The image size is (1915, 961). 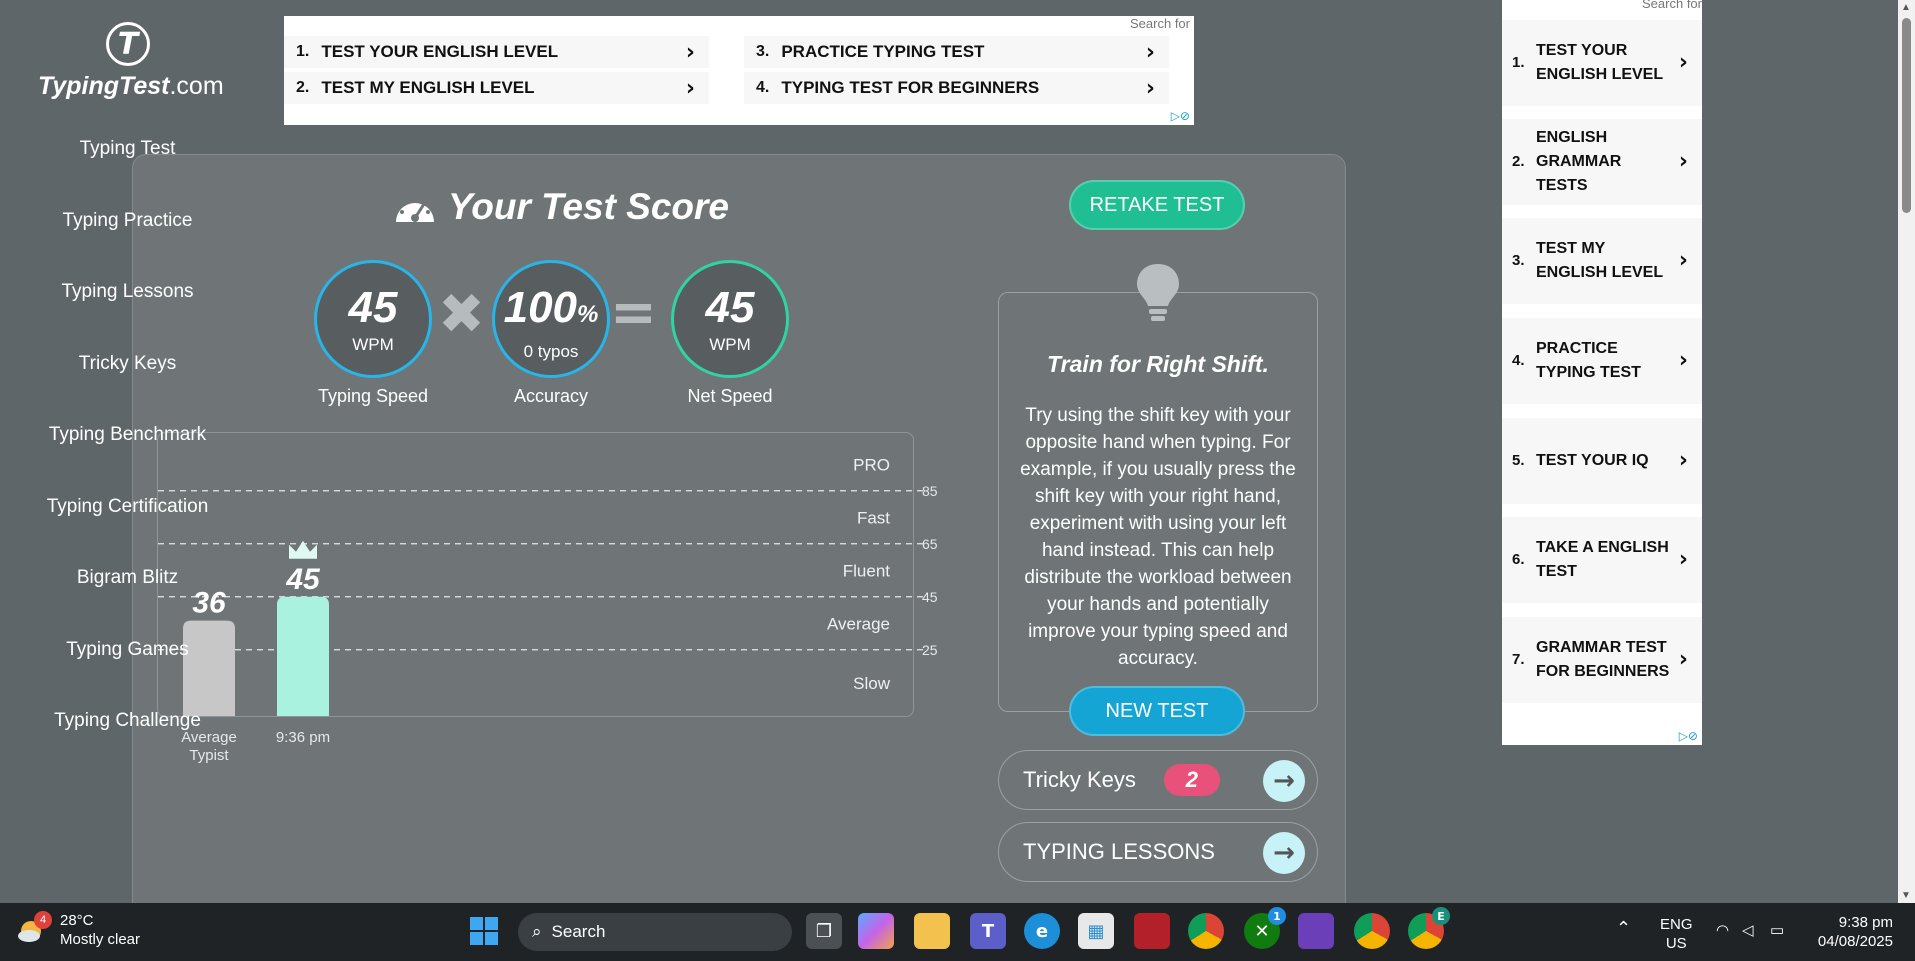 I want to click on weather-desc: Mostly clear, so click(x=100, y=939).